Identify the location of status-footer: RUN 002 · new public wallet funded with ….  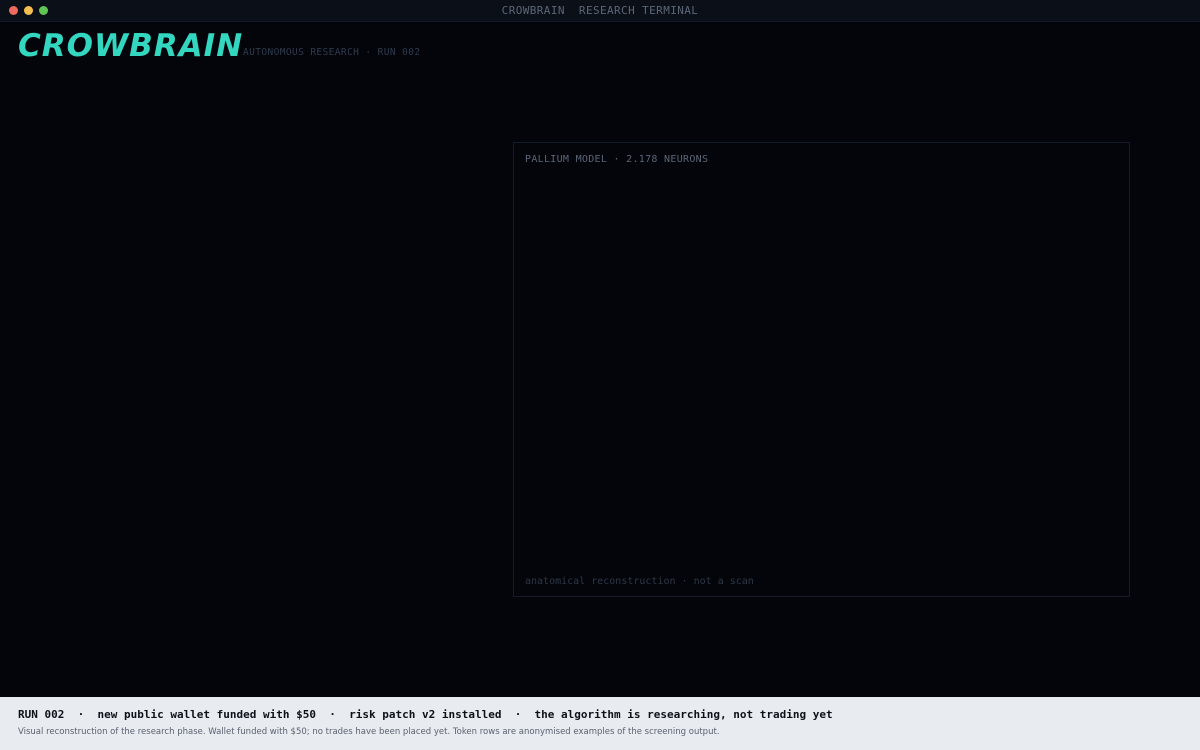
(600, 723).